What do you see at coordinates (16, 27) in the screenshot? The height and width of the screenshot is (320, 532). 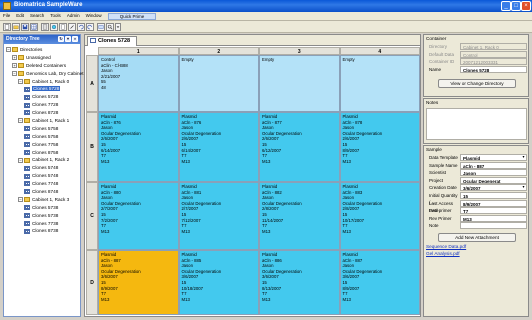 I see `open-folder-icon` at bounding box center [16, 27].